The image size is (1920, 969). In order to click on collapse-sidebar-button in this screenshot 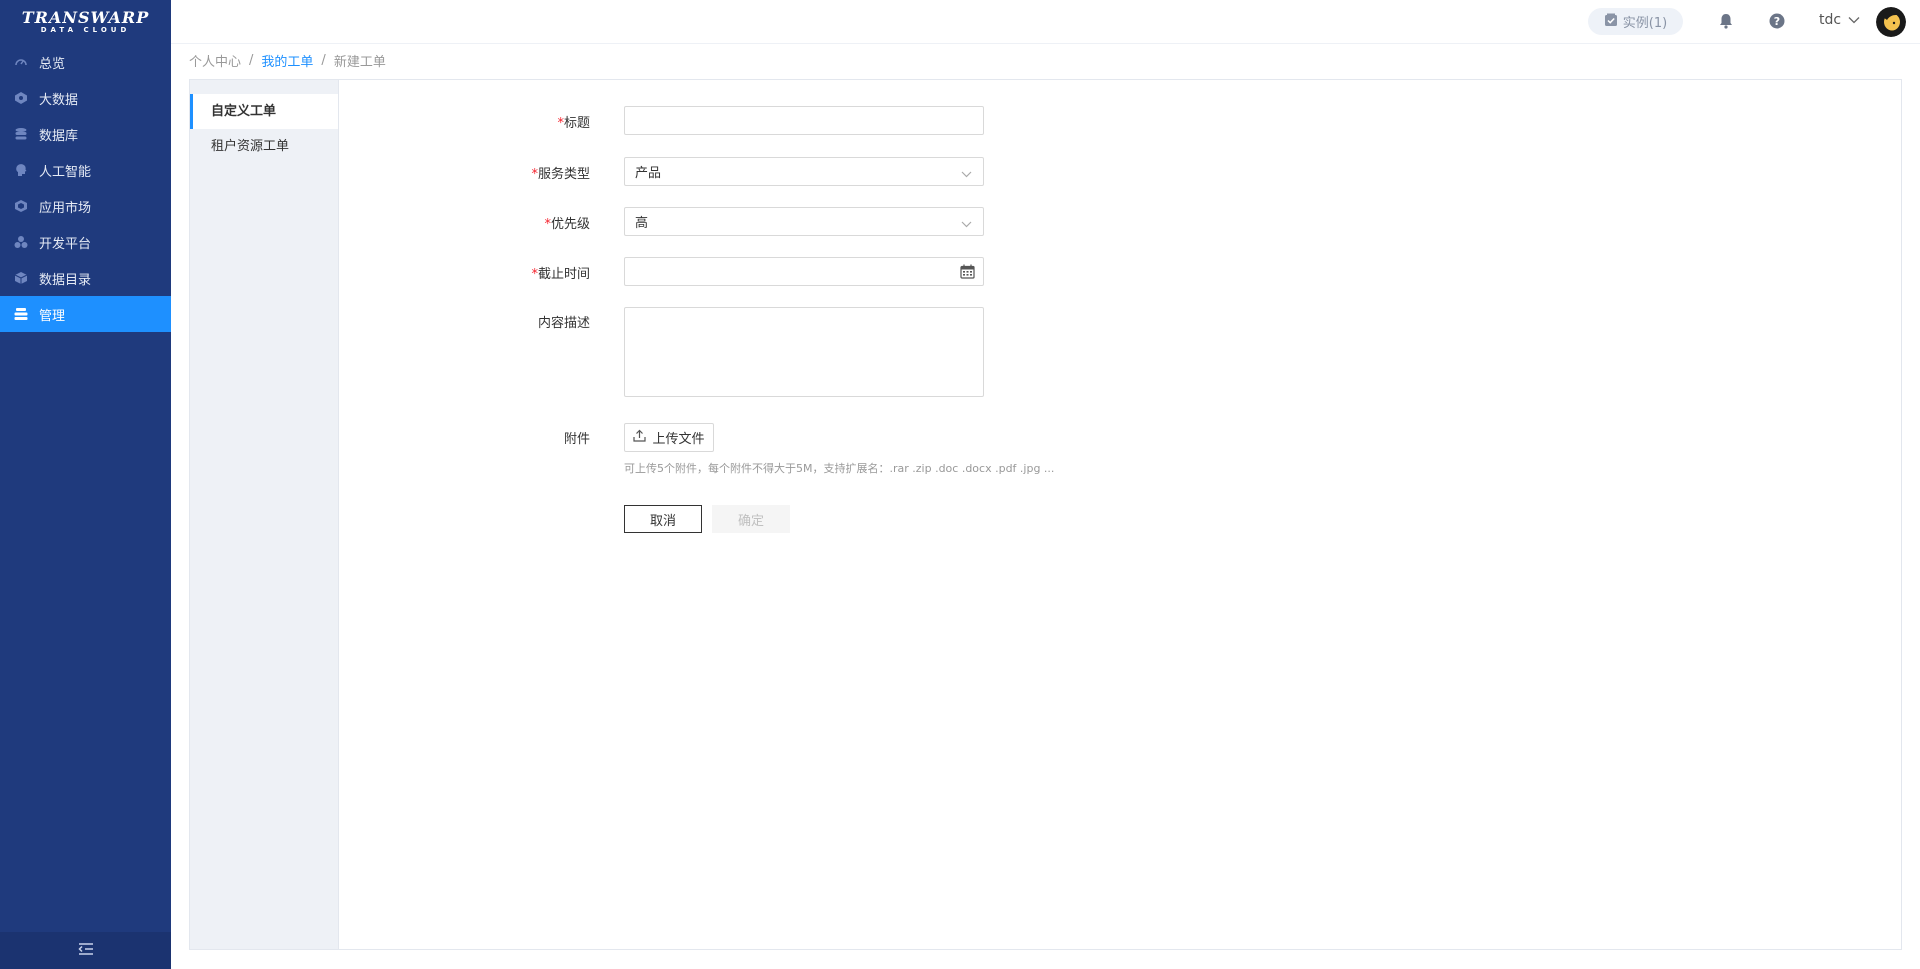, I will do `click(85, 950)`.